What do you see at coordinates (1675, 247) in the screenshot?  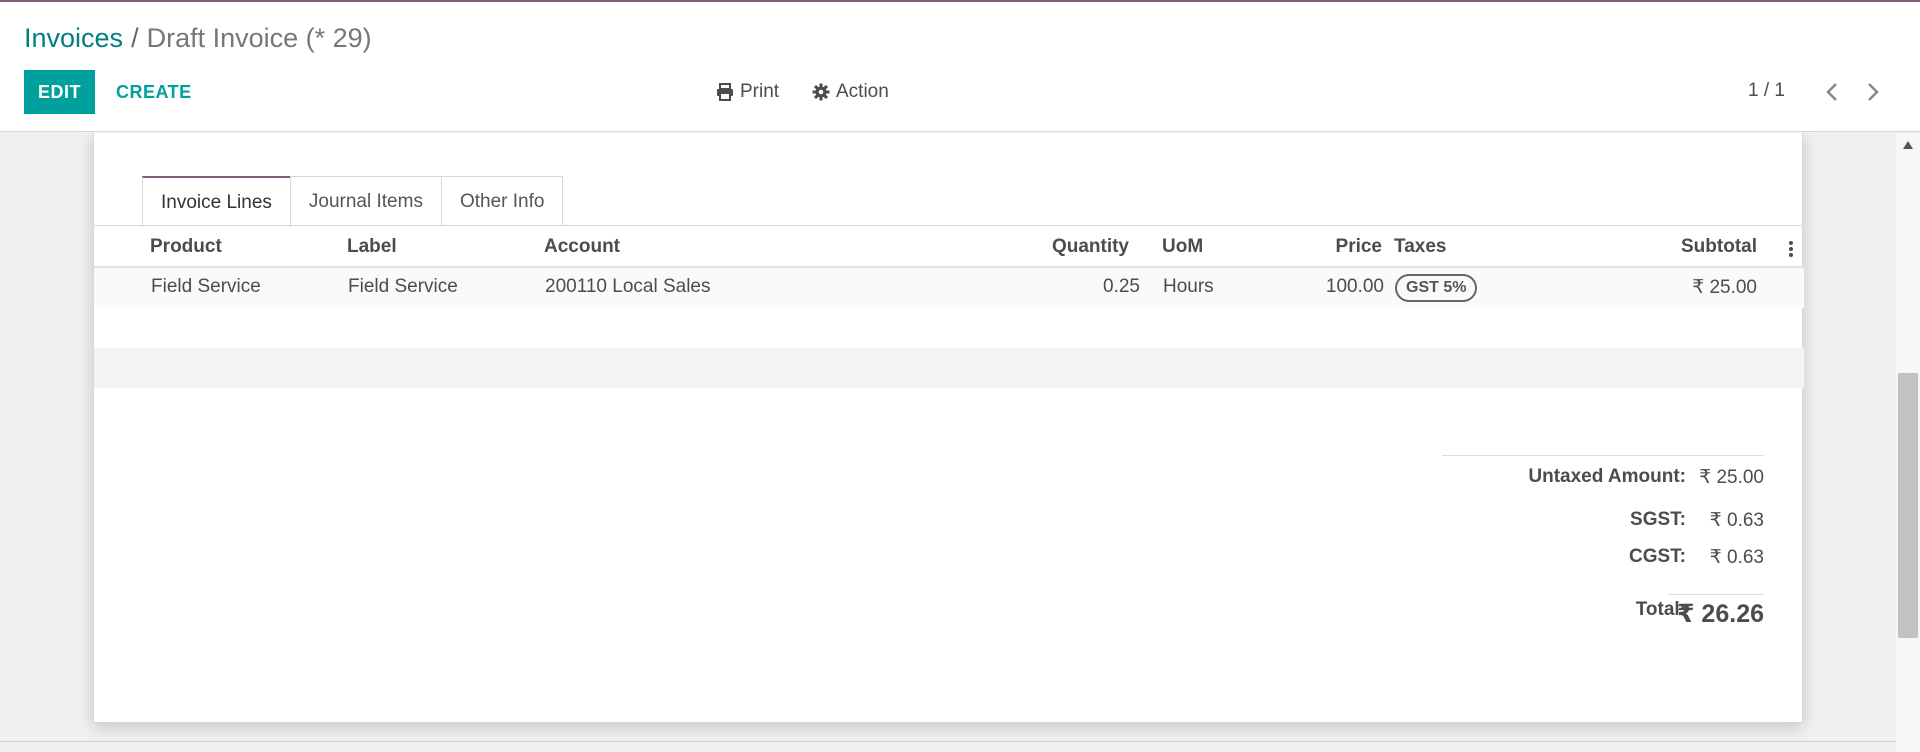 I see `column-header-subtotal: Subtotal` at bounding box center [1675, 247].